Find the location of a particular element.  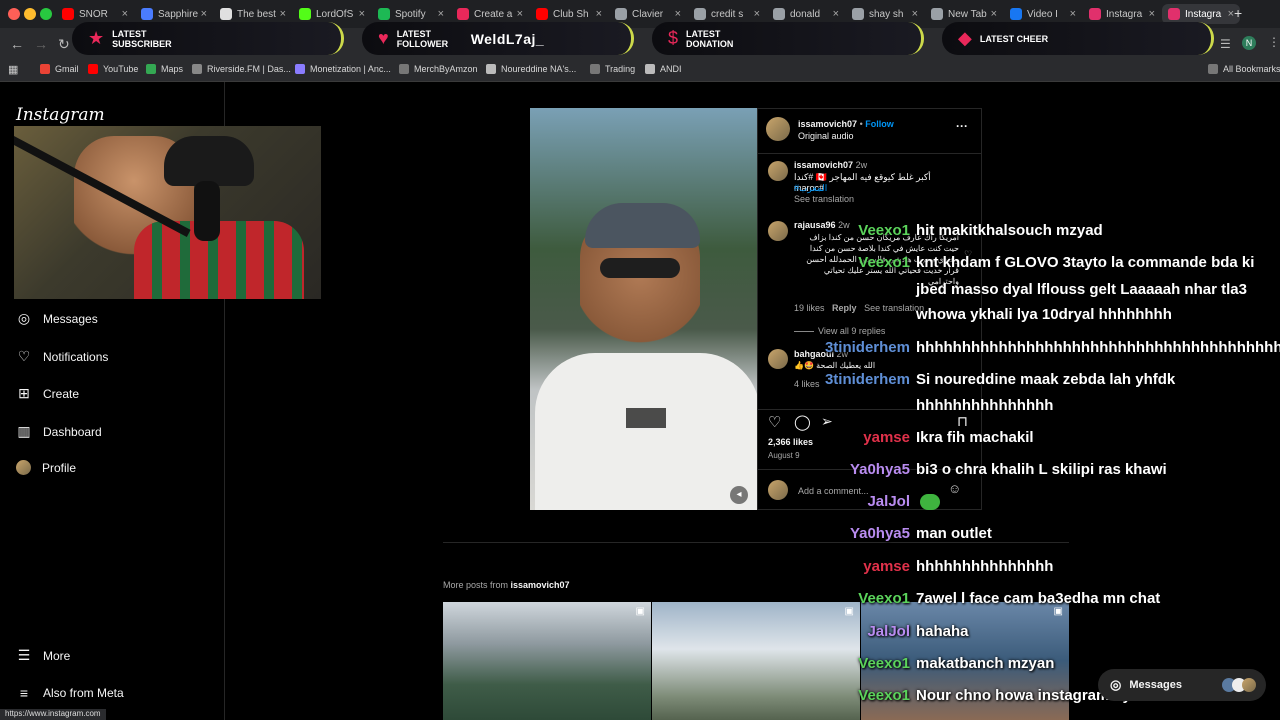

reply-button: Reply is located at coordinates (844, 308).